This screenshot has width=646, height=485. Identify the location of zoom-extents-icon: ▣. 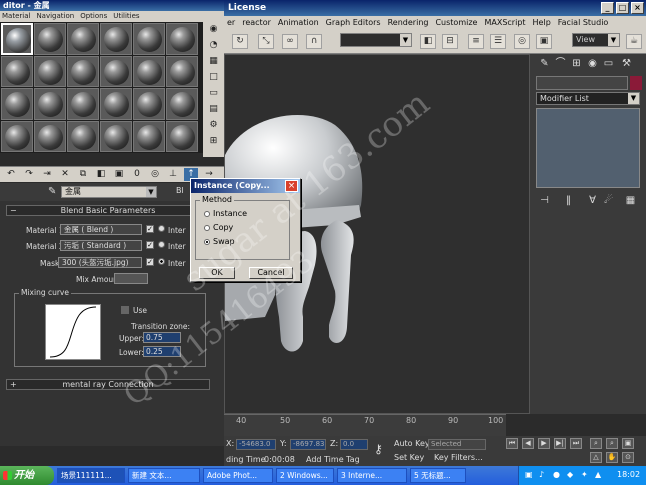
(628, 443).